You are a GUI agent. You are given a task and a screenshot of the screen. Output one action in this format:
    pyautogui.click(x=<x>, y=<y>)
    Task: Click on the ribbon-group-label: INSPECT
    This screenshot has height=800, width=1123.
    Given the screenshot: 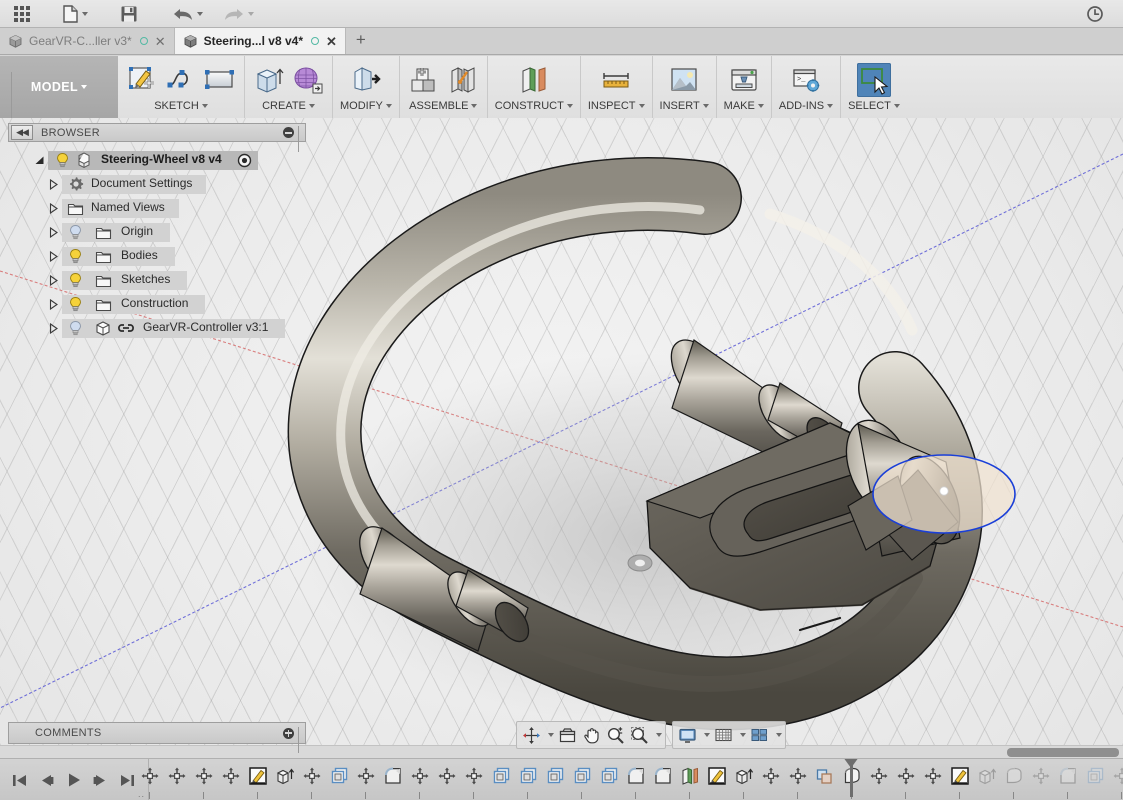 What is the action you would take?
    pyautogui.click(x=616, y=106)
    